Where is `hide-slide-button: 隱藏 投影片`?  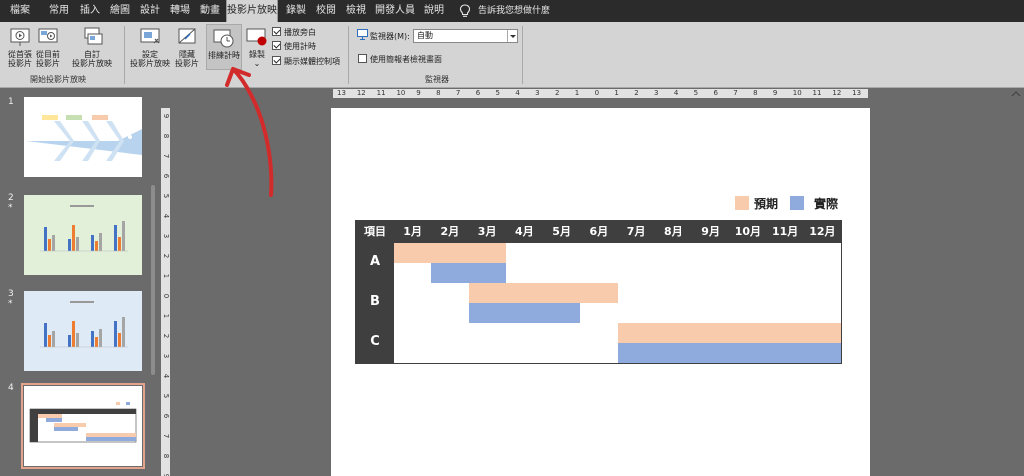 hide-slide-button: 隱藏 投影片 is located at coordinates (187, 47).